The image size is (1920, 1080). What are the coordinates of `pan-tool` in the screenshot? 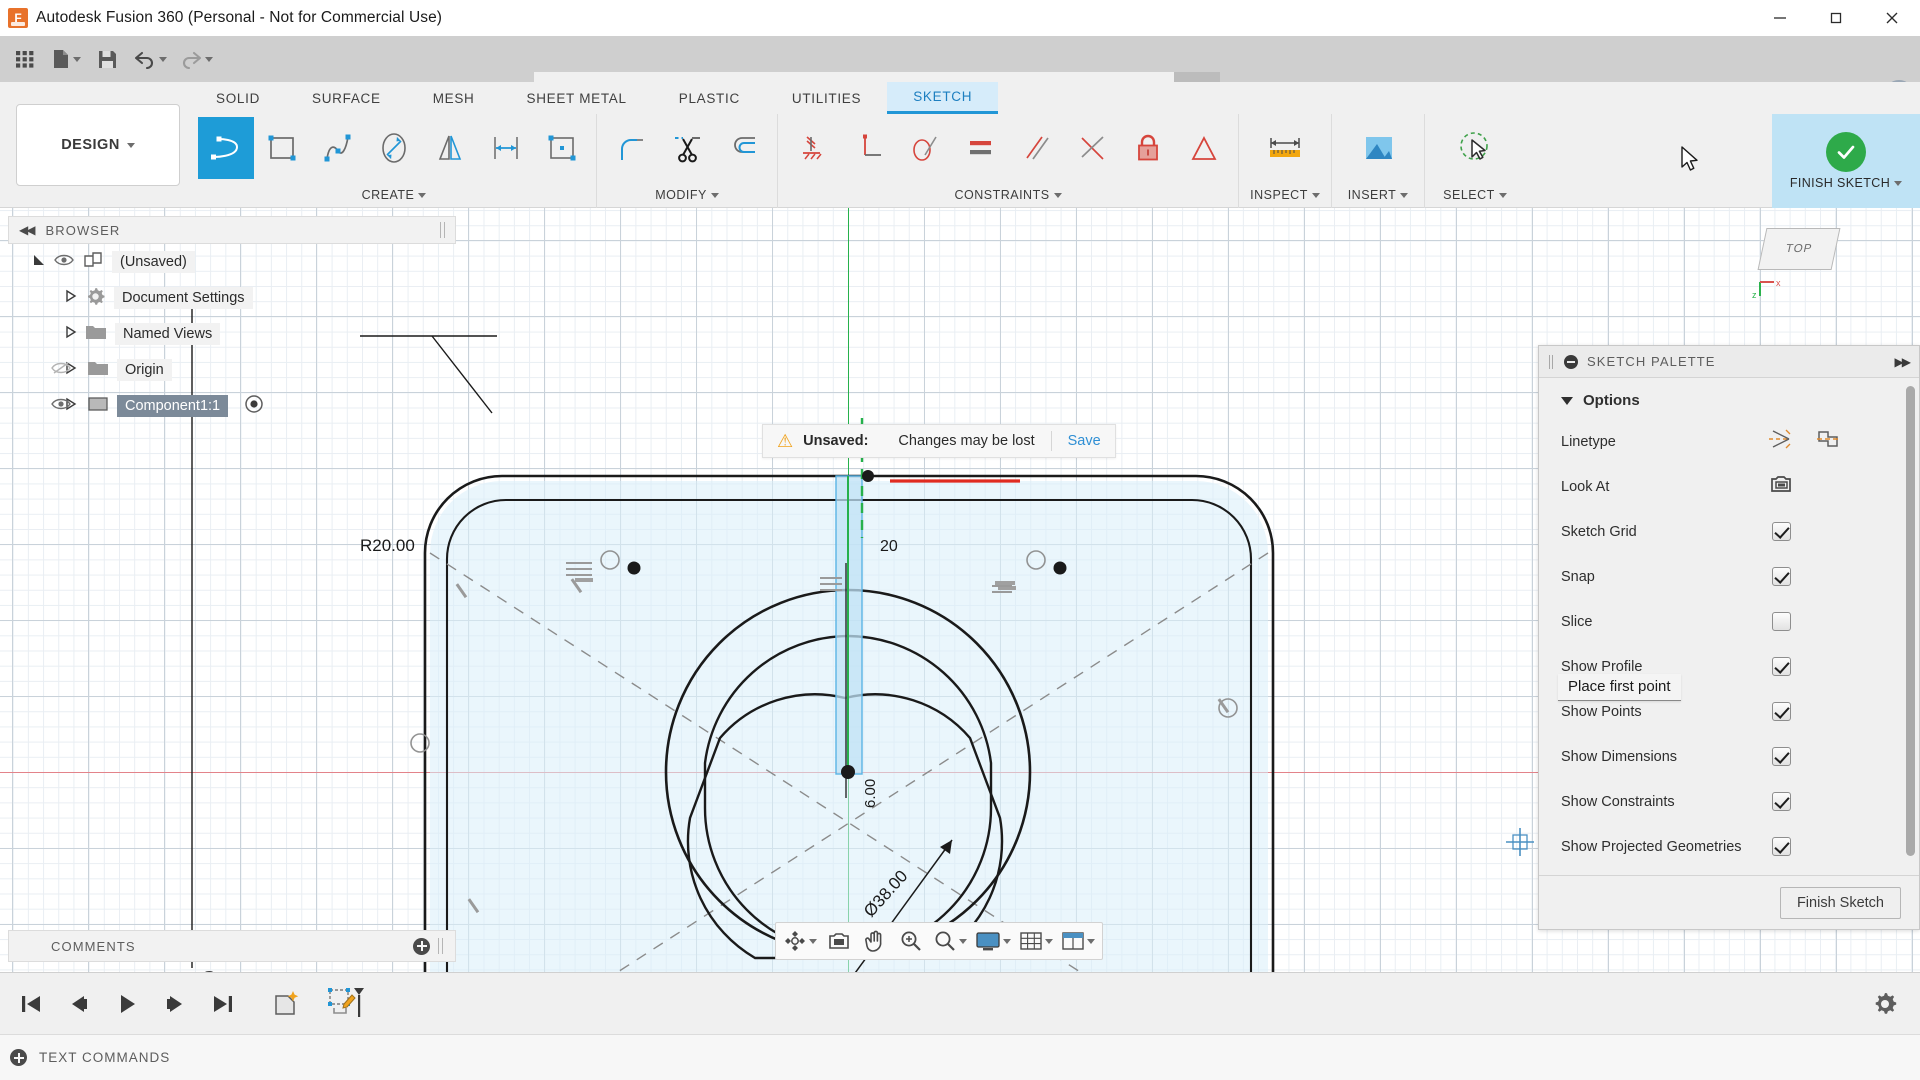 It's located at (875, 941).